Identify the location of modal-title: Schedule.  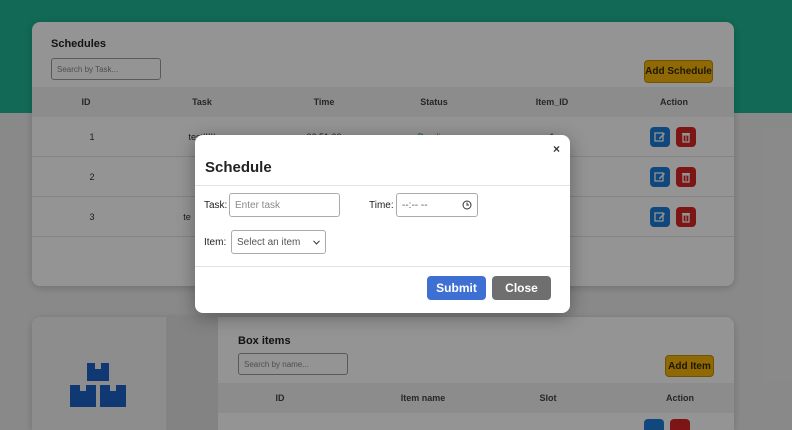
(238, 167).